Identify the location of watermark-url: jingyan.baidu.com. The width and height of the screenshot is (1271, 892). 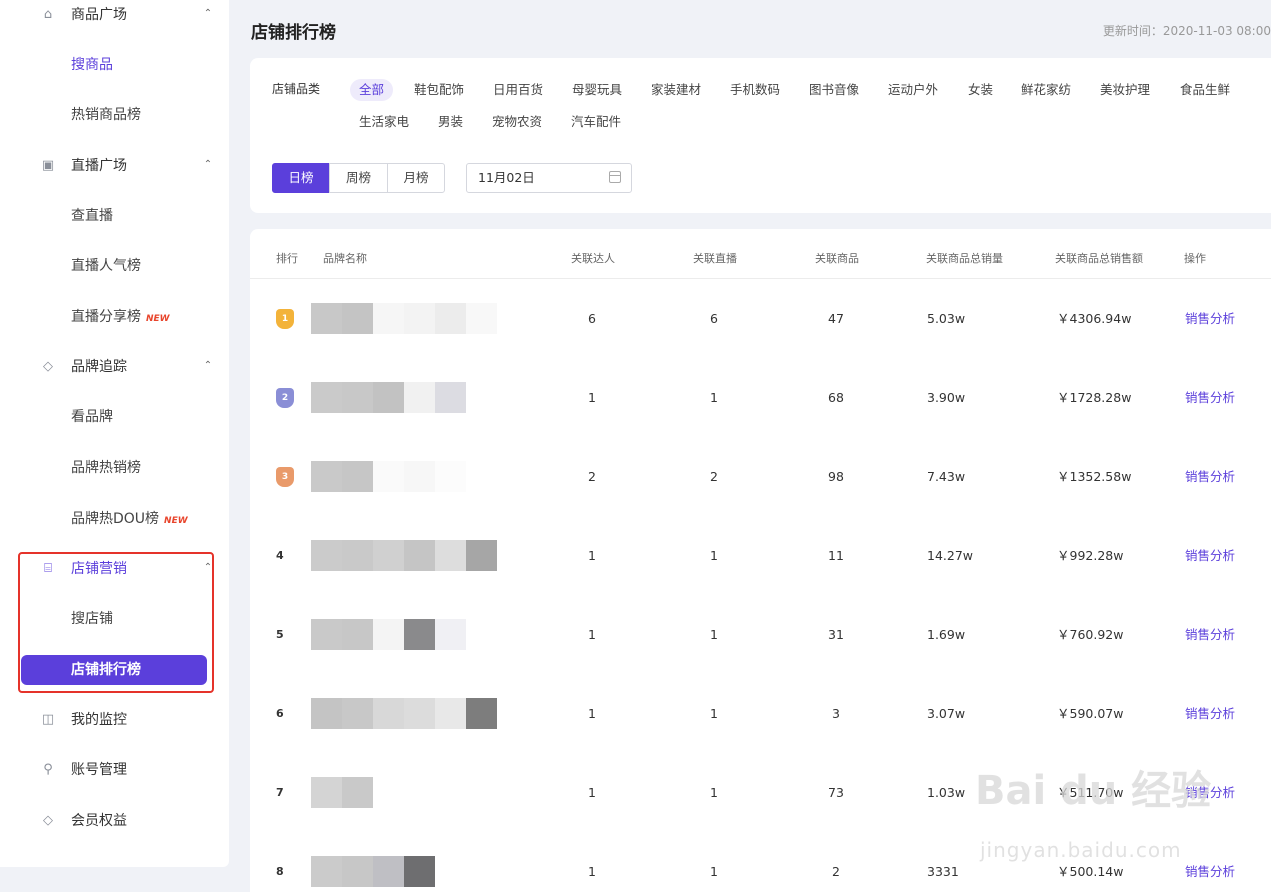
(1081, 850).